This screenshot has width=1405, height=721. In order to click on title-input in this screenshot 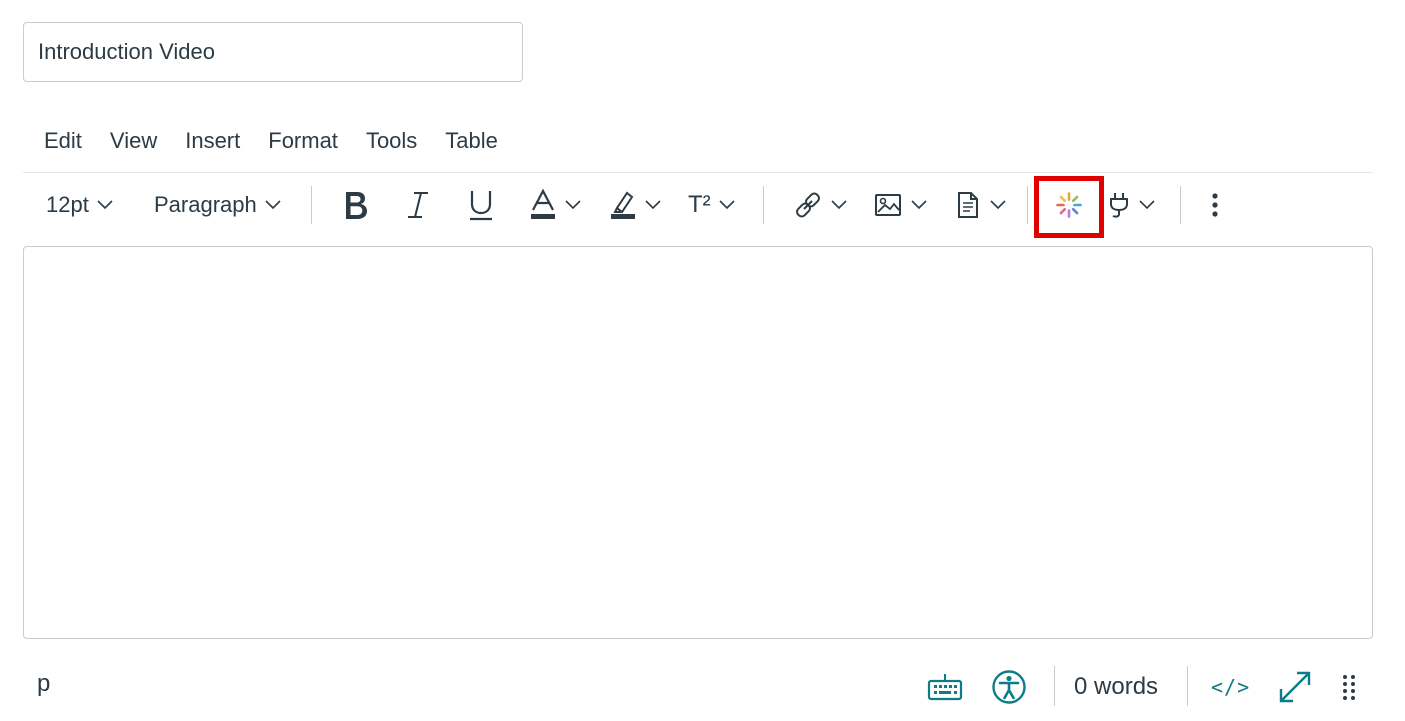, I will do `click(273, 52)`.